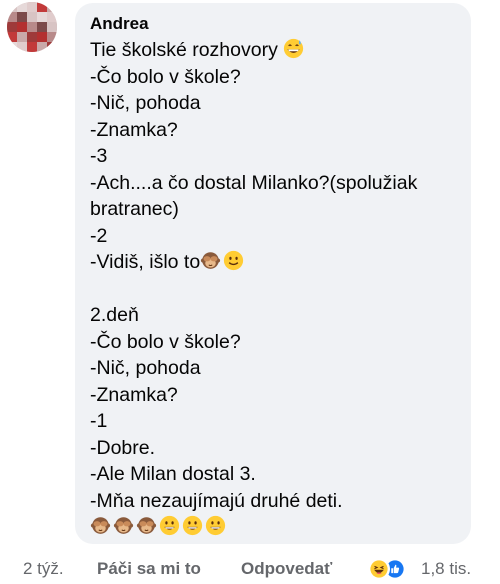 This screenshot has width=500, height=584. I want to click on slightly-smiling-face-emoji, so click(233, 260).